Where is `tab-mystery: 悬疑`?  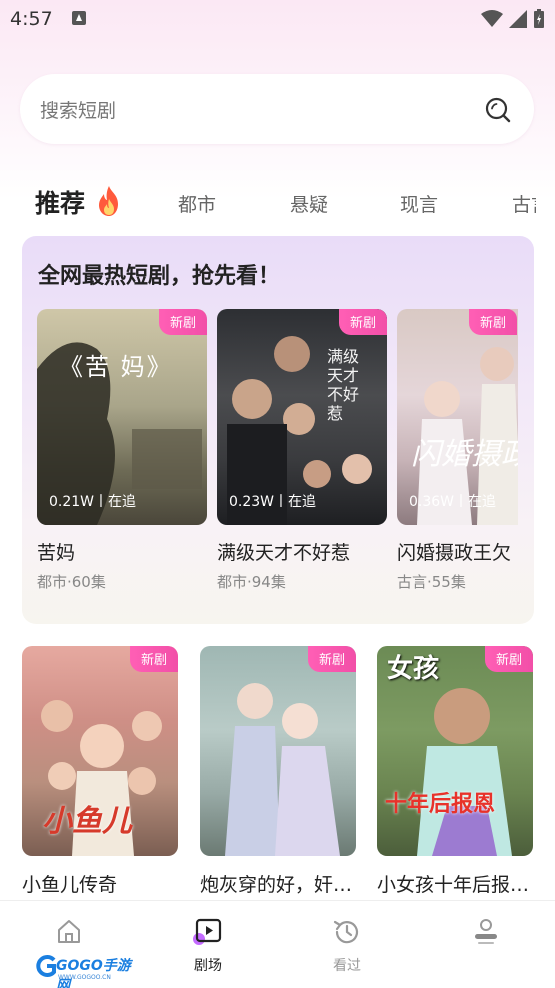
tab-mystery: 悬疑 is located at coordinates (309, 203).